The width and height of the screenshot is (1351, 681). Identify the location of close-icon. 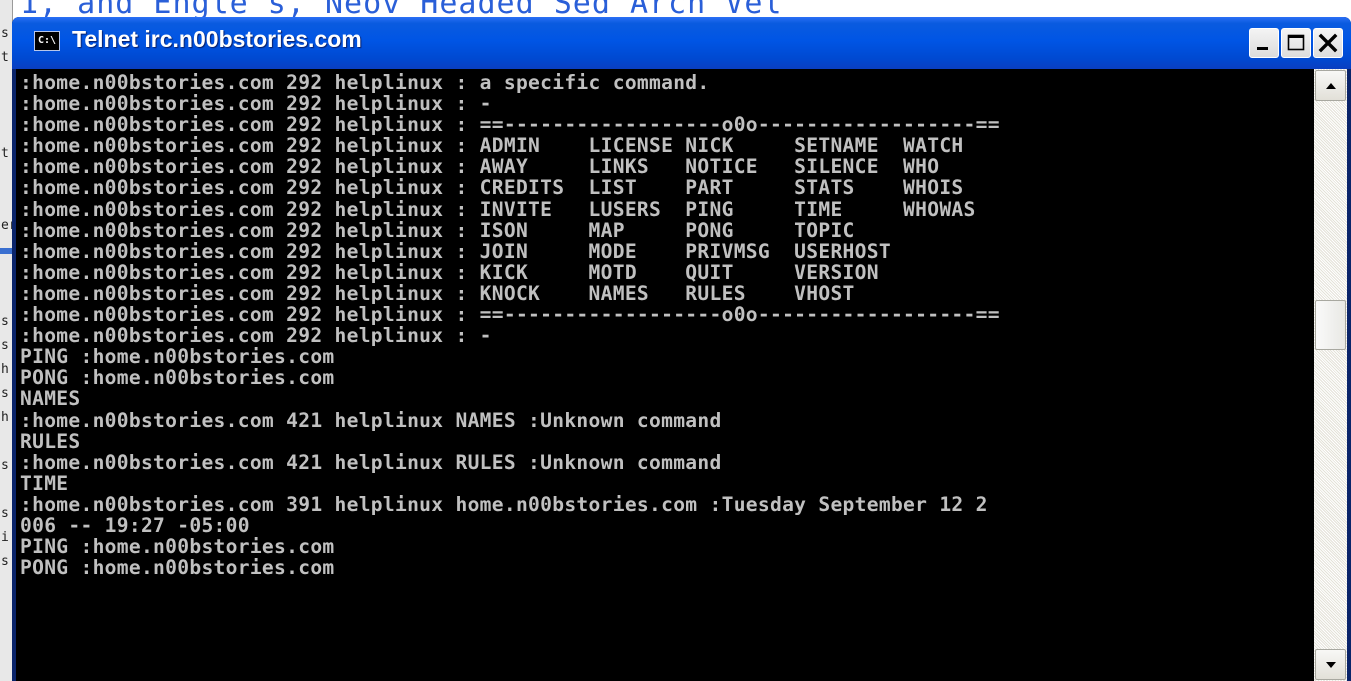
(1328, 43).